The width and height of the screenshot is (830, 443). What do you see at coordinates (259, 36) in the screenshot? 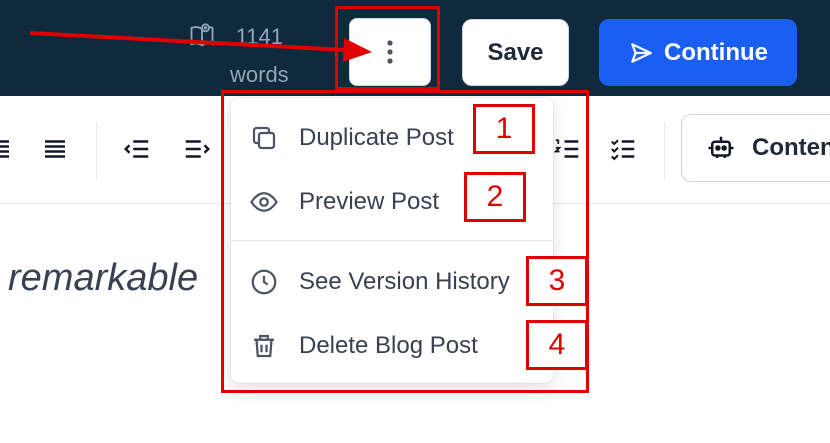
I see `word-count-number: 1141` at bounding box center [259, 36].